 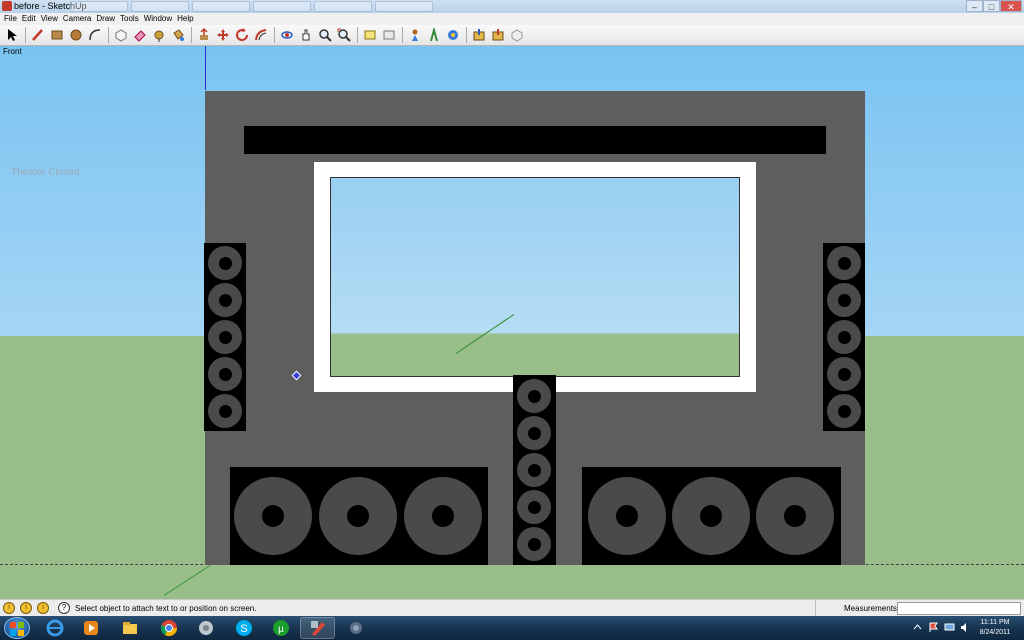 What do you see at coordinates (479, 35) in the screenshot?
I see `get-models-icon` at bounding box center [479, 35].